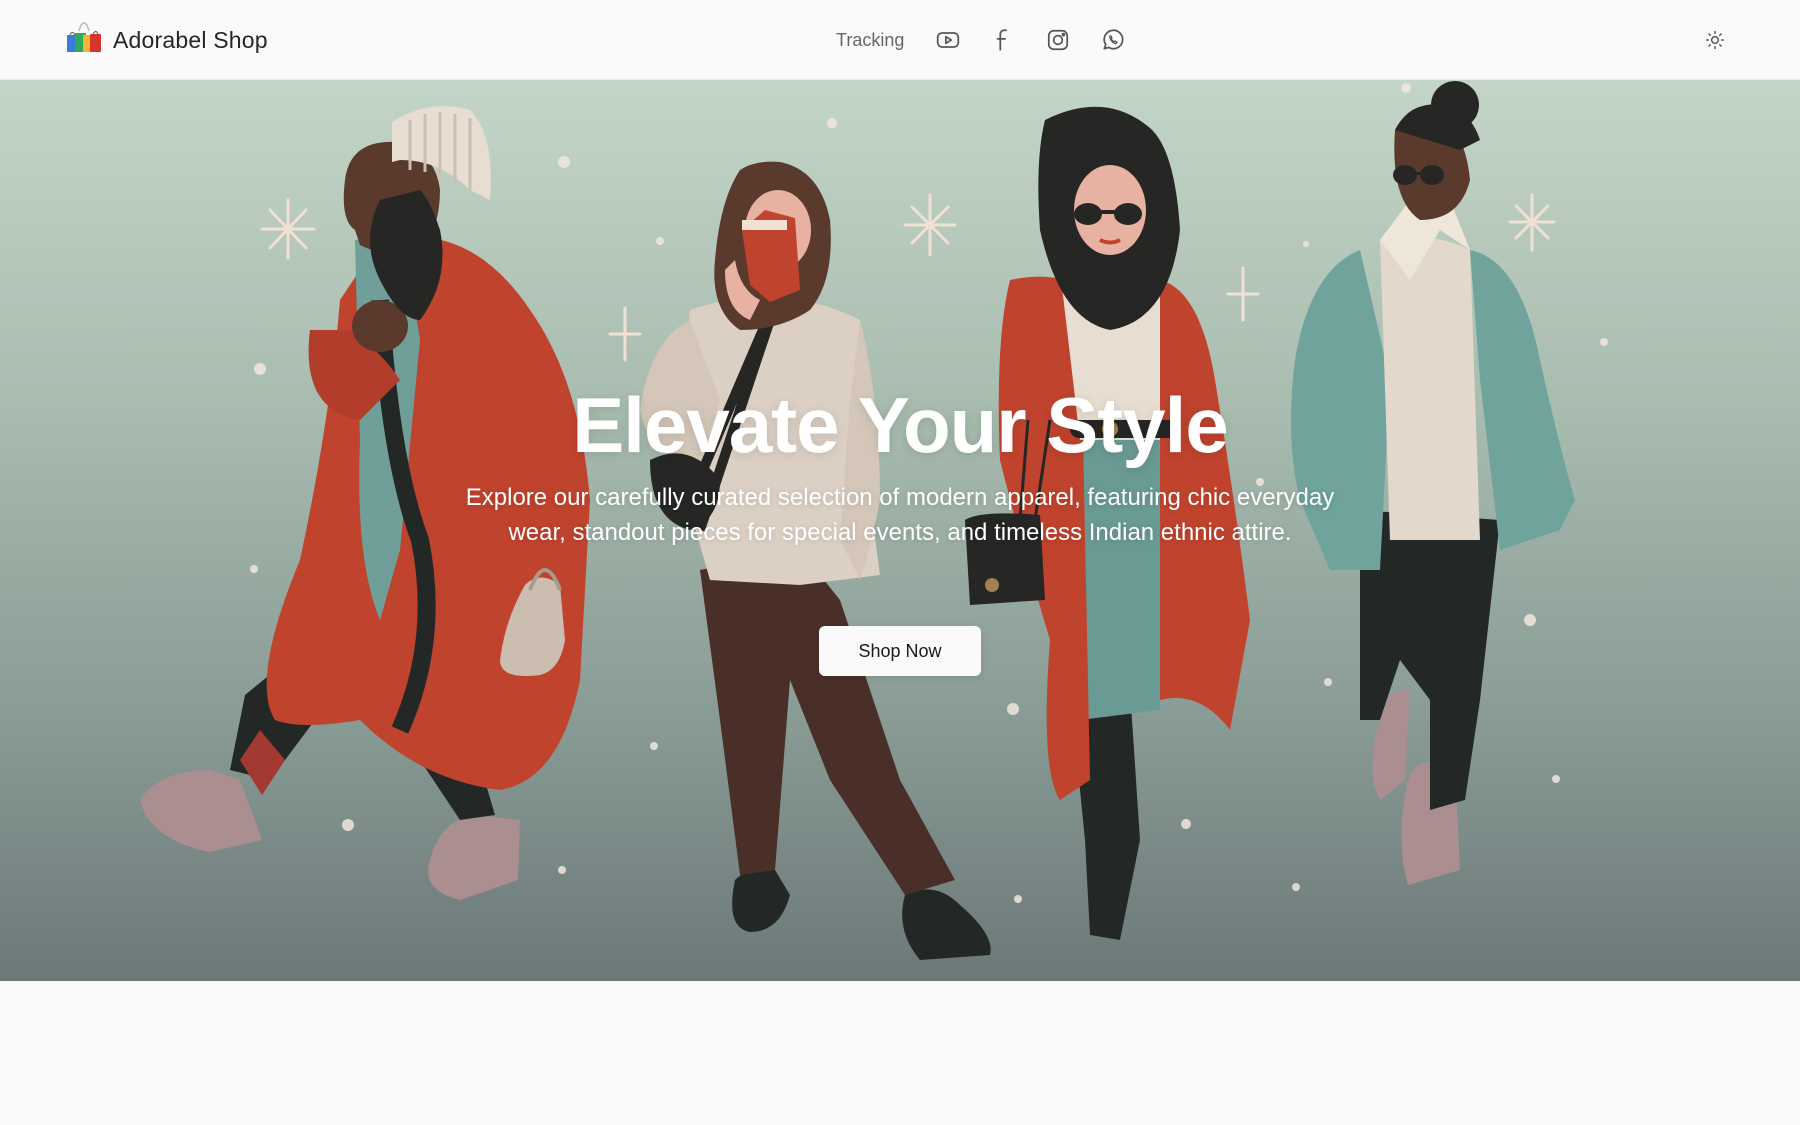 This screenshot has width=1800, height=1125. Describe the element at coordinates (190, 39) in the screenshot. I see `brand-name: Adorabel Shop` at that location.